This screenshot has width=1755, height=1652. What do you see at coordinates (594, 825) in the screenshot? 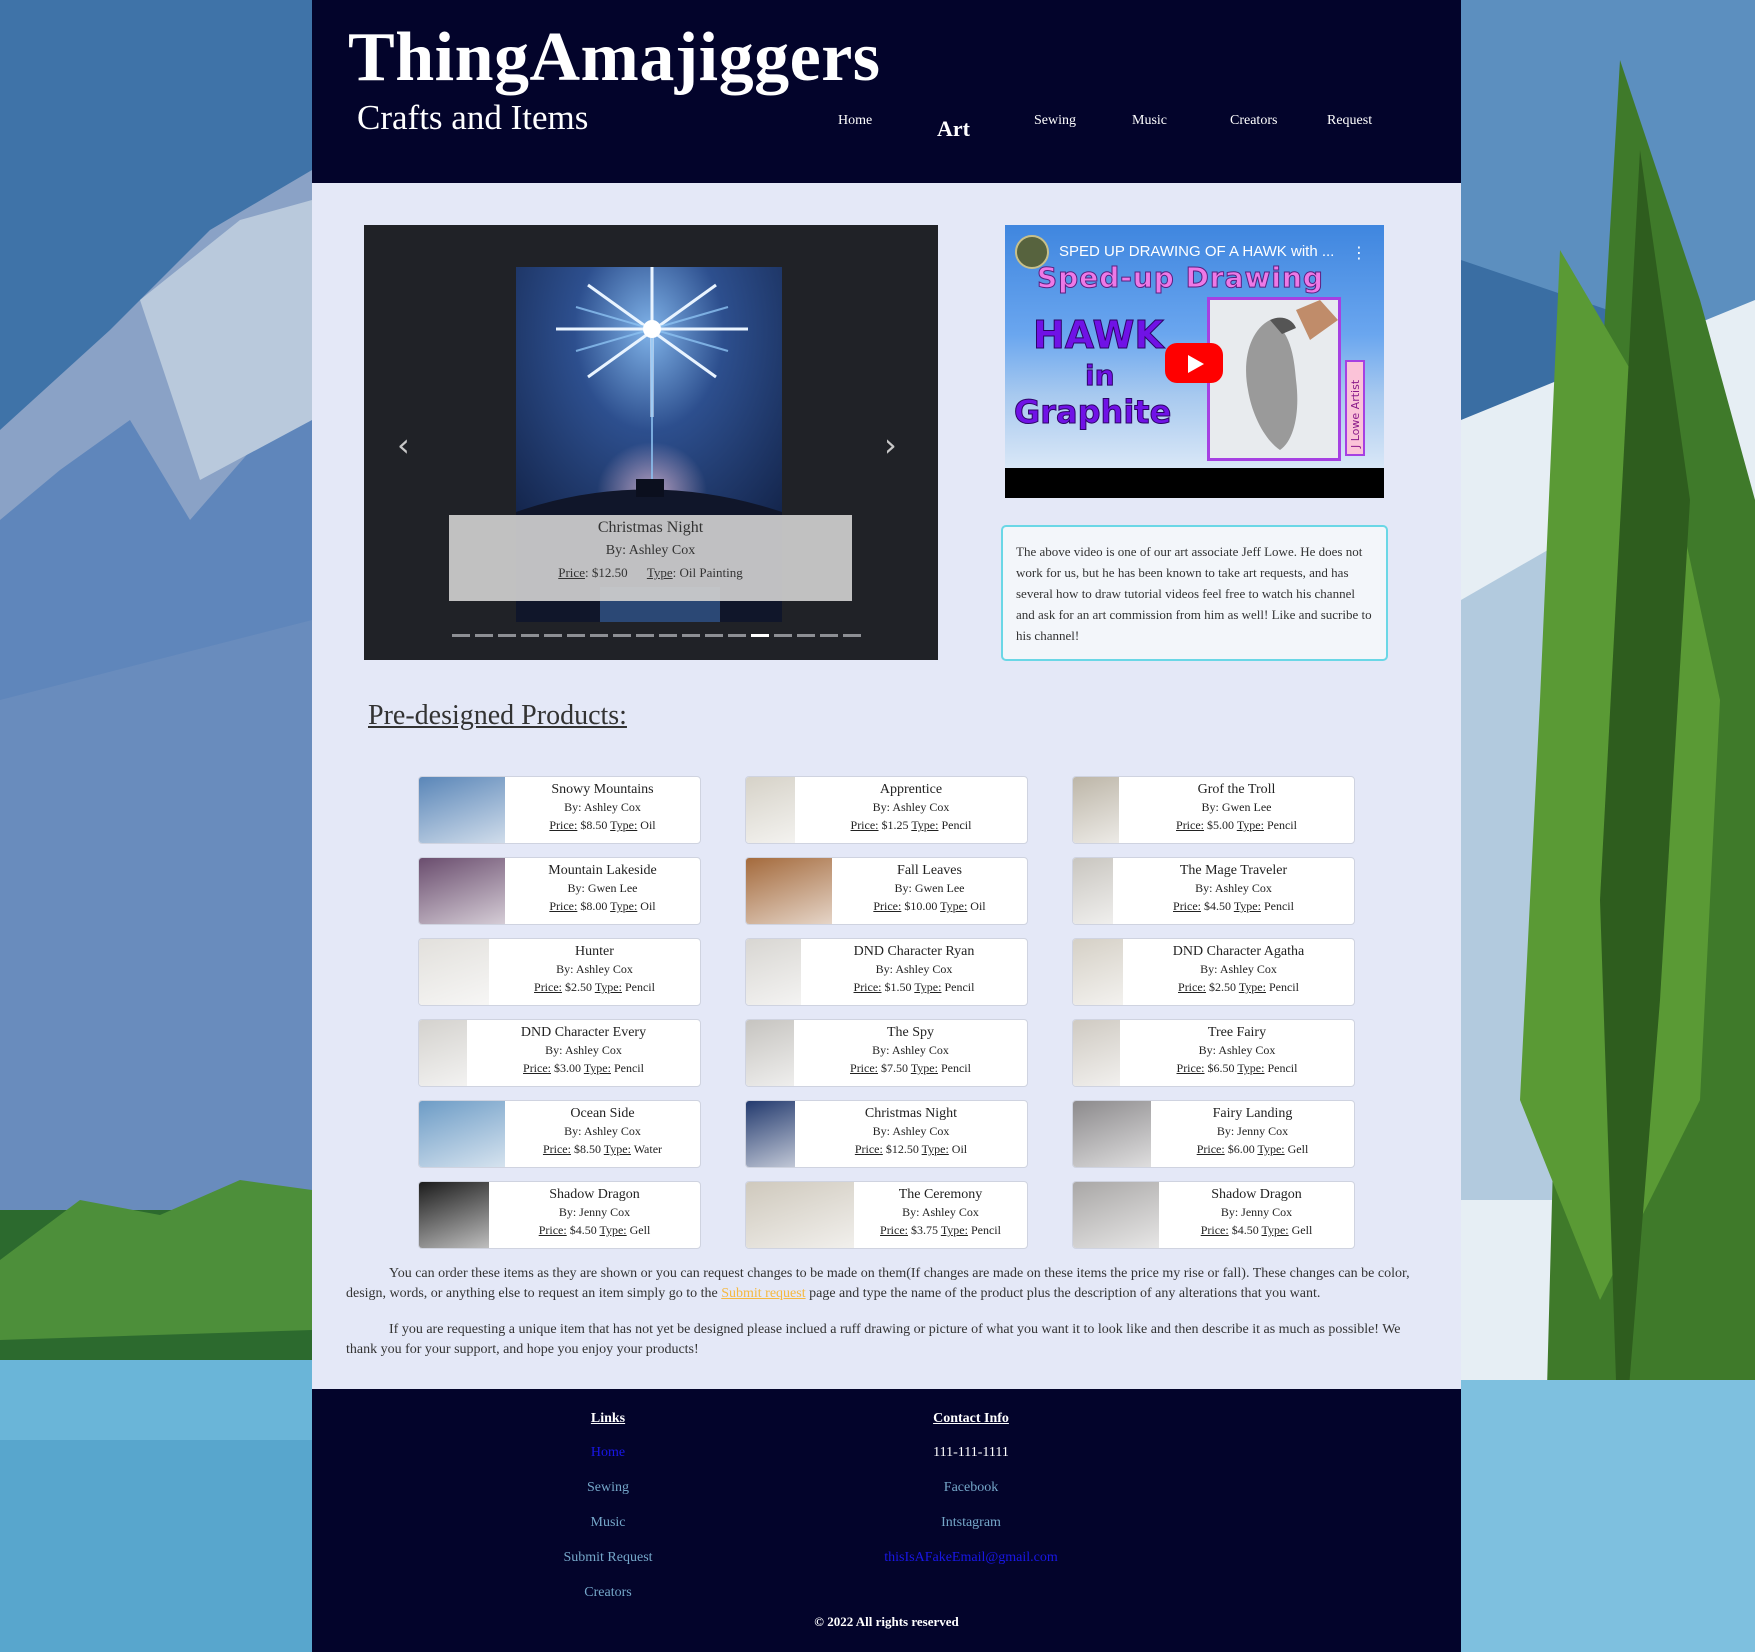
I see `price-value: $8.50` at bounding box center [594, 825].